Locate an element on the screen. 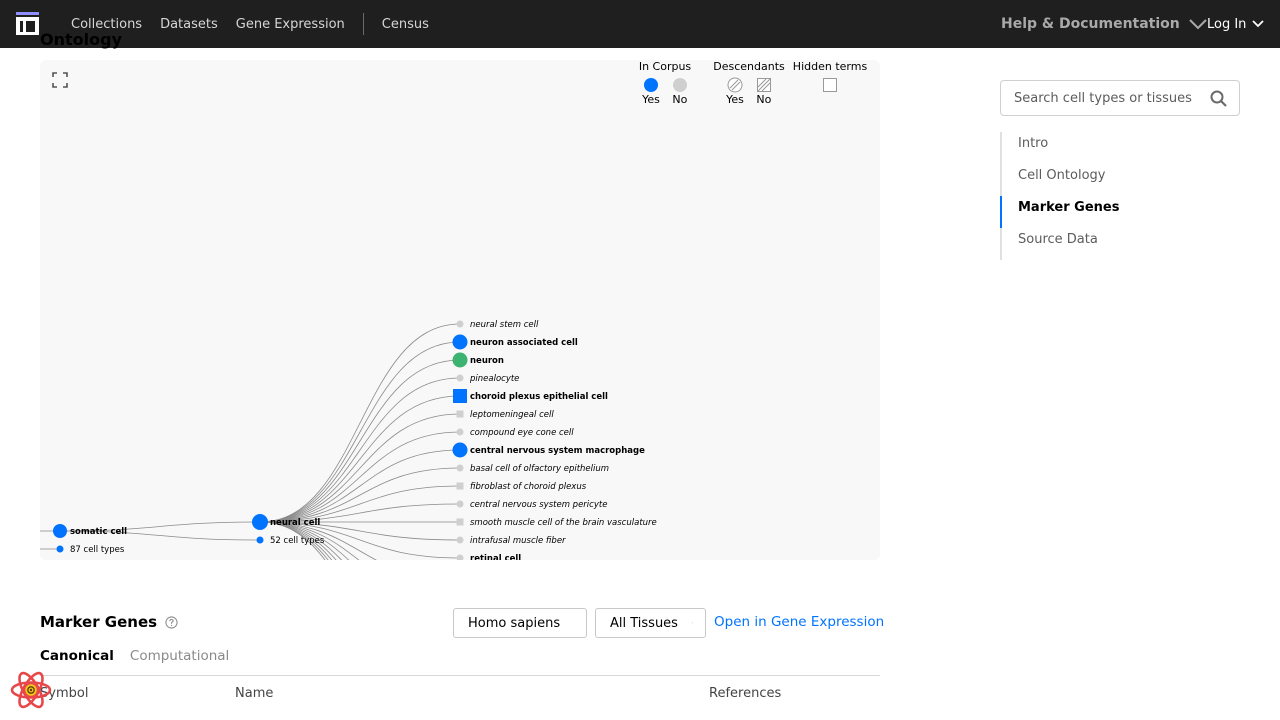 The height and width of the screenshot is (720, 1280). node-somatic-cell-collapsed is located at coordinates (60, 549).